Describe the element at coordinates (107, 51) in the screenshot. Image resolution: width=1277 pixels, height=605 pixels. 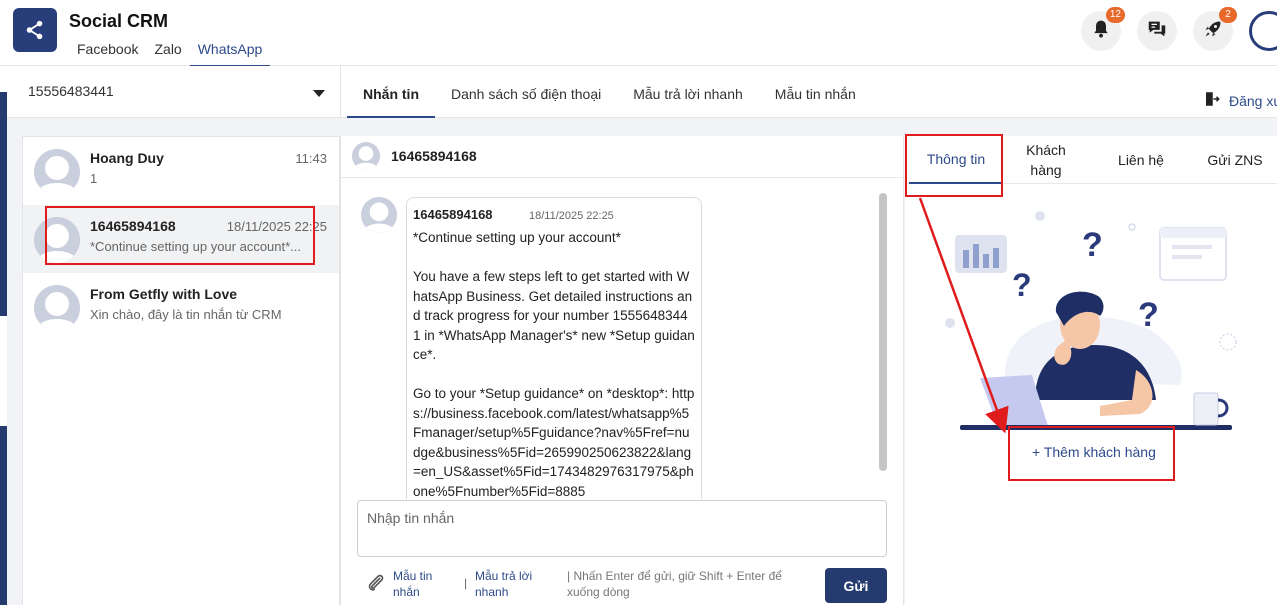
I see `tab-facebook: Facebook` at that location.